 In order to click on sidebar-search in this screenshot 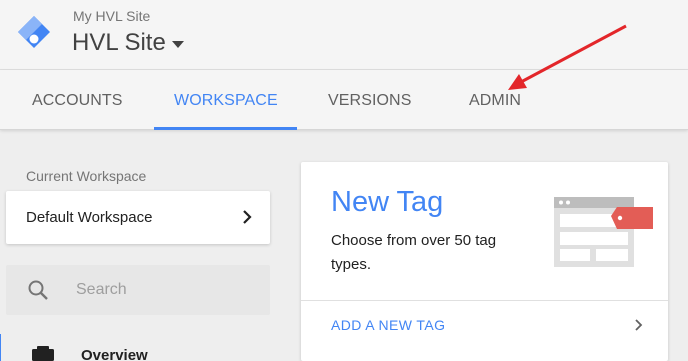, I will do `click(138, 290)`.